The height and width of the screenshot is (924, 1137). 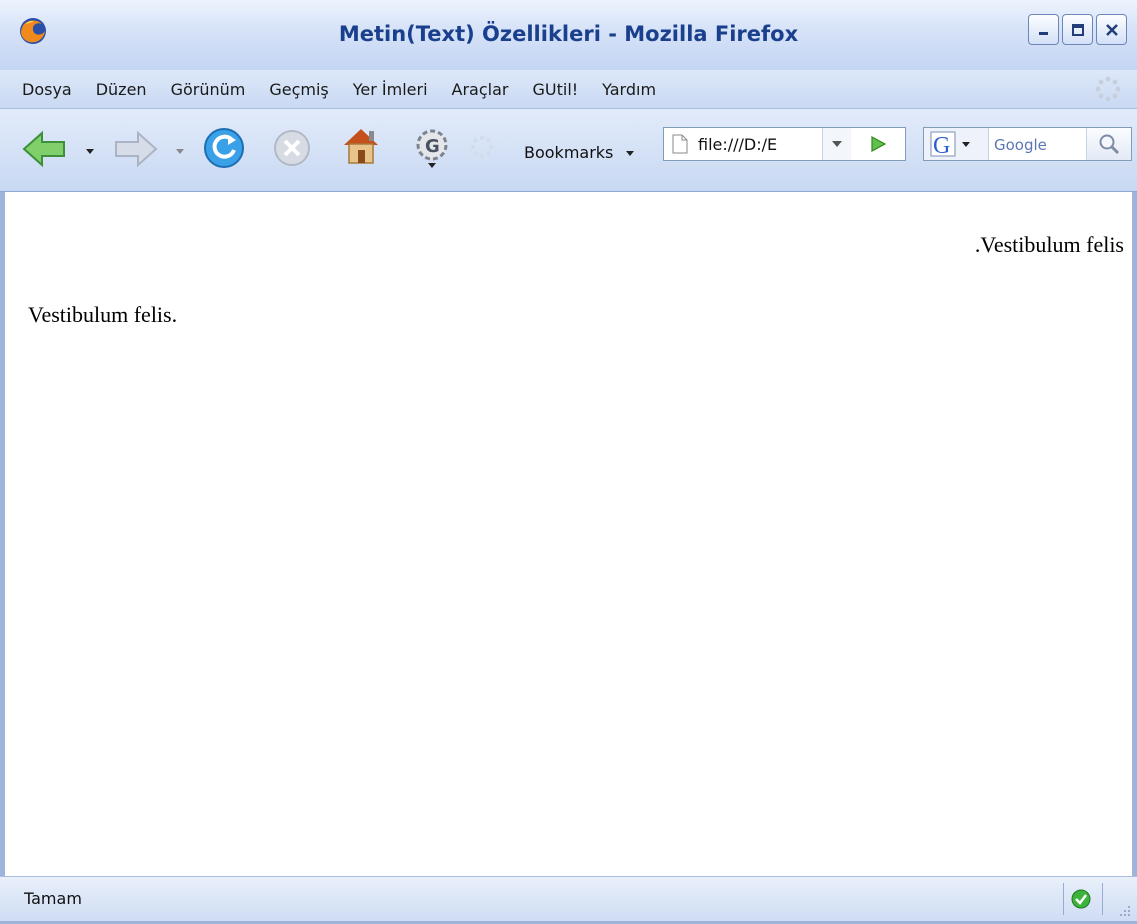 I want to click on go-arrow-icon, so click(x=879, y=144).